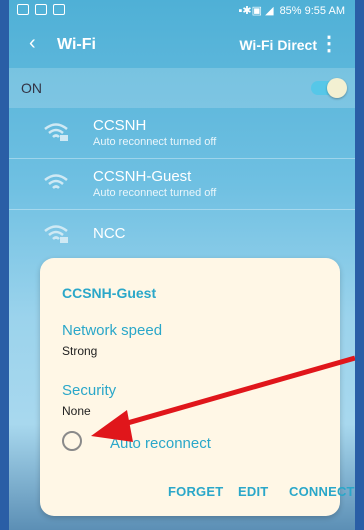 The image size is (364, 530). What do you see at coordinates (223, 398) in the screenshot?
I see `annotation-arrow` at bounding box center [223, 398].